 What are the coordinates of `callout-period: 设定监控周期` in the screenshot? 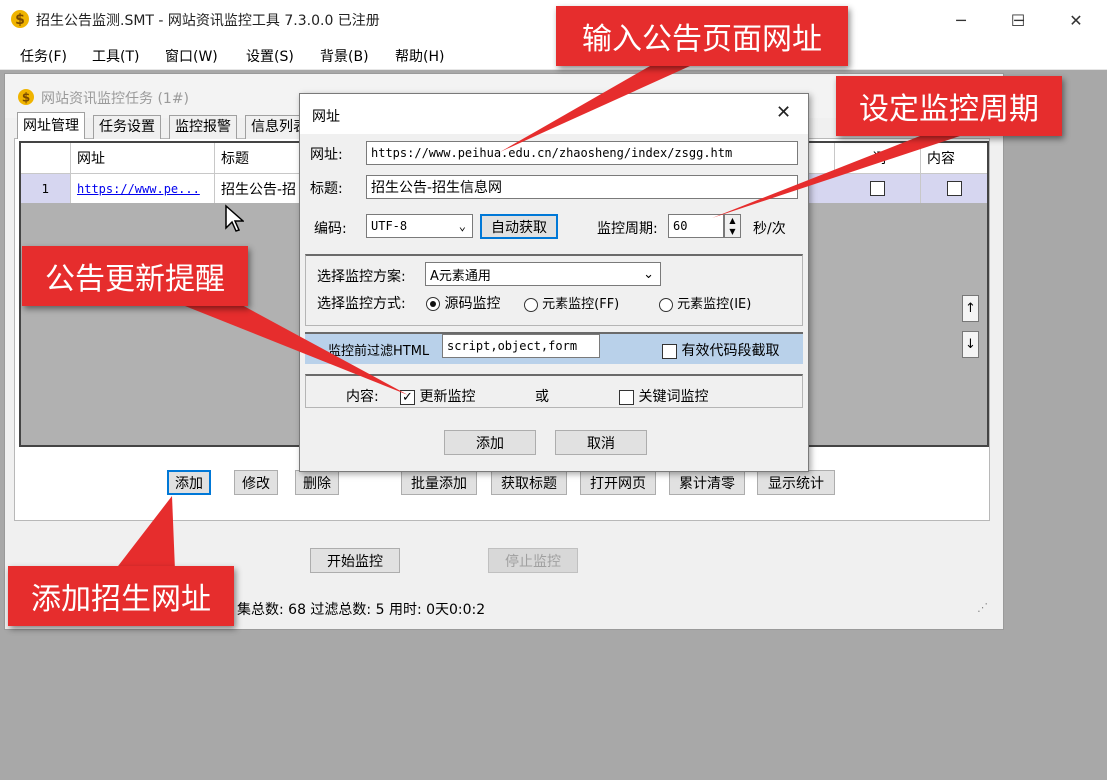 It's located at (949, 106).